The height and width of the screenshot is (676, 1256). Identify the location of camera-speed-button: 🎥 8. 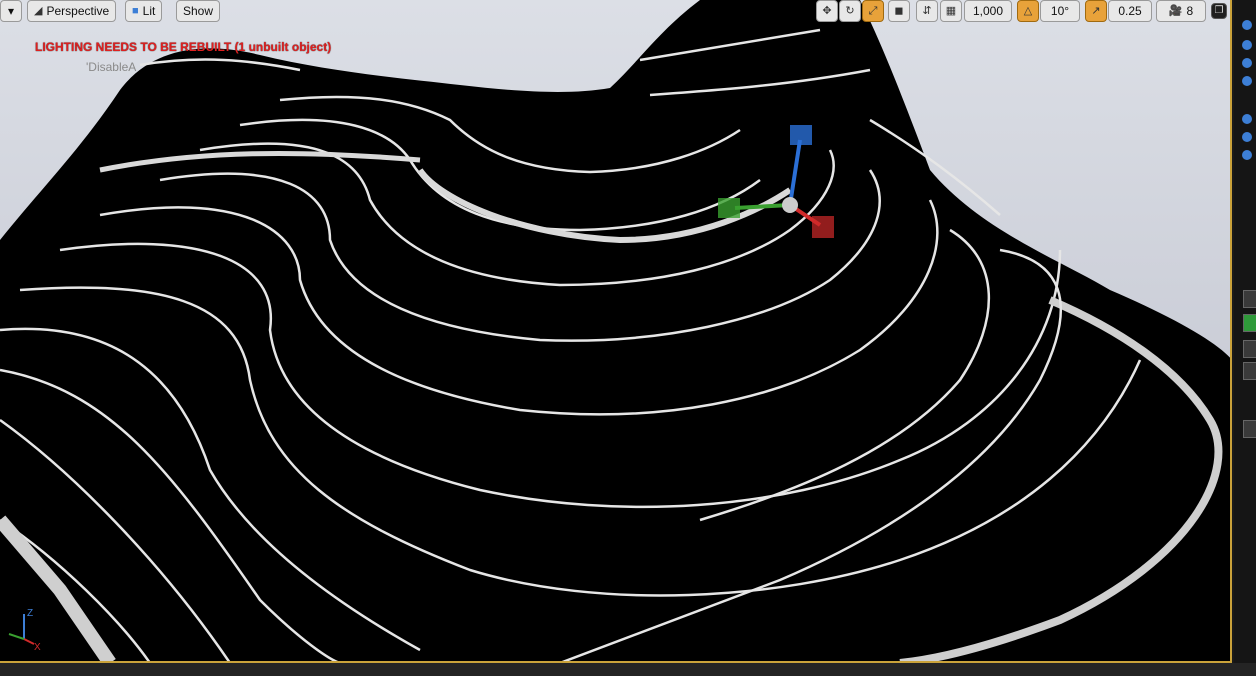
(1181, 11).